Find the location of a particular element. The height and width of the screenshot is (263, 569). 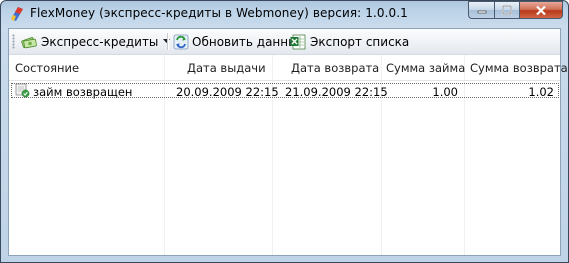

header-divider is located at coordinates (284, 80).